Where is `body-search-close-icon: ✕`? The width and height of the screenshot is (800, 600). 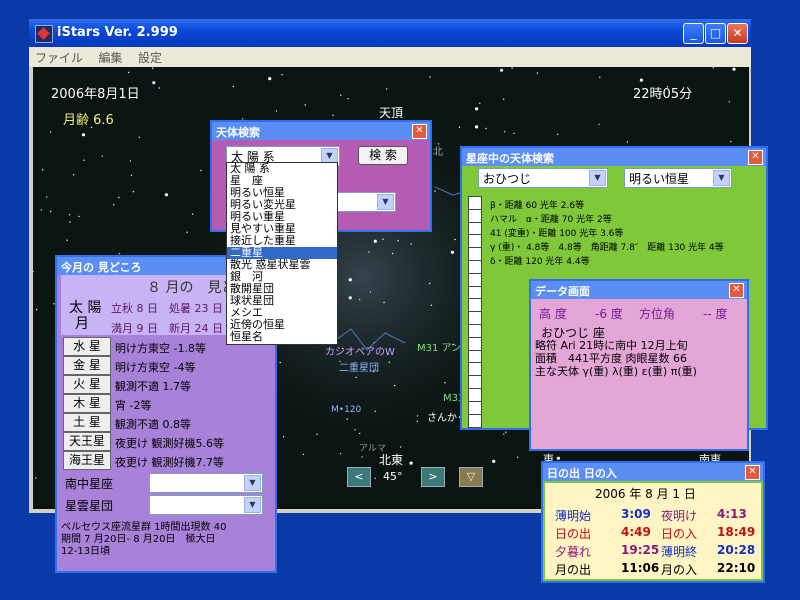 body-search-close-icon: ✕ is located at coordinates (419, 131).